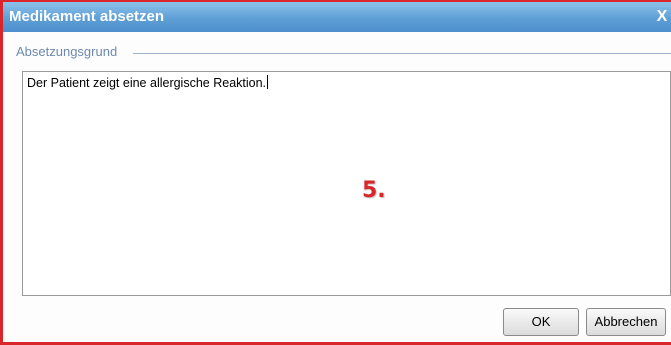 Image resolution: width=671 pixels, height=345 pixels. What do you see at coordinates (374, 190) in the screenshot?
I see `step-annotation: 5.` at bounding box center [374, 190].